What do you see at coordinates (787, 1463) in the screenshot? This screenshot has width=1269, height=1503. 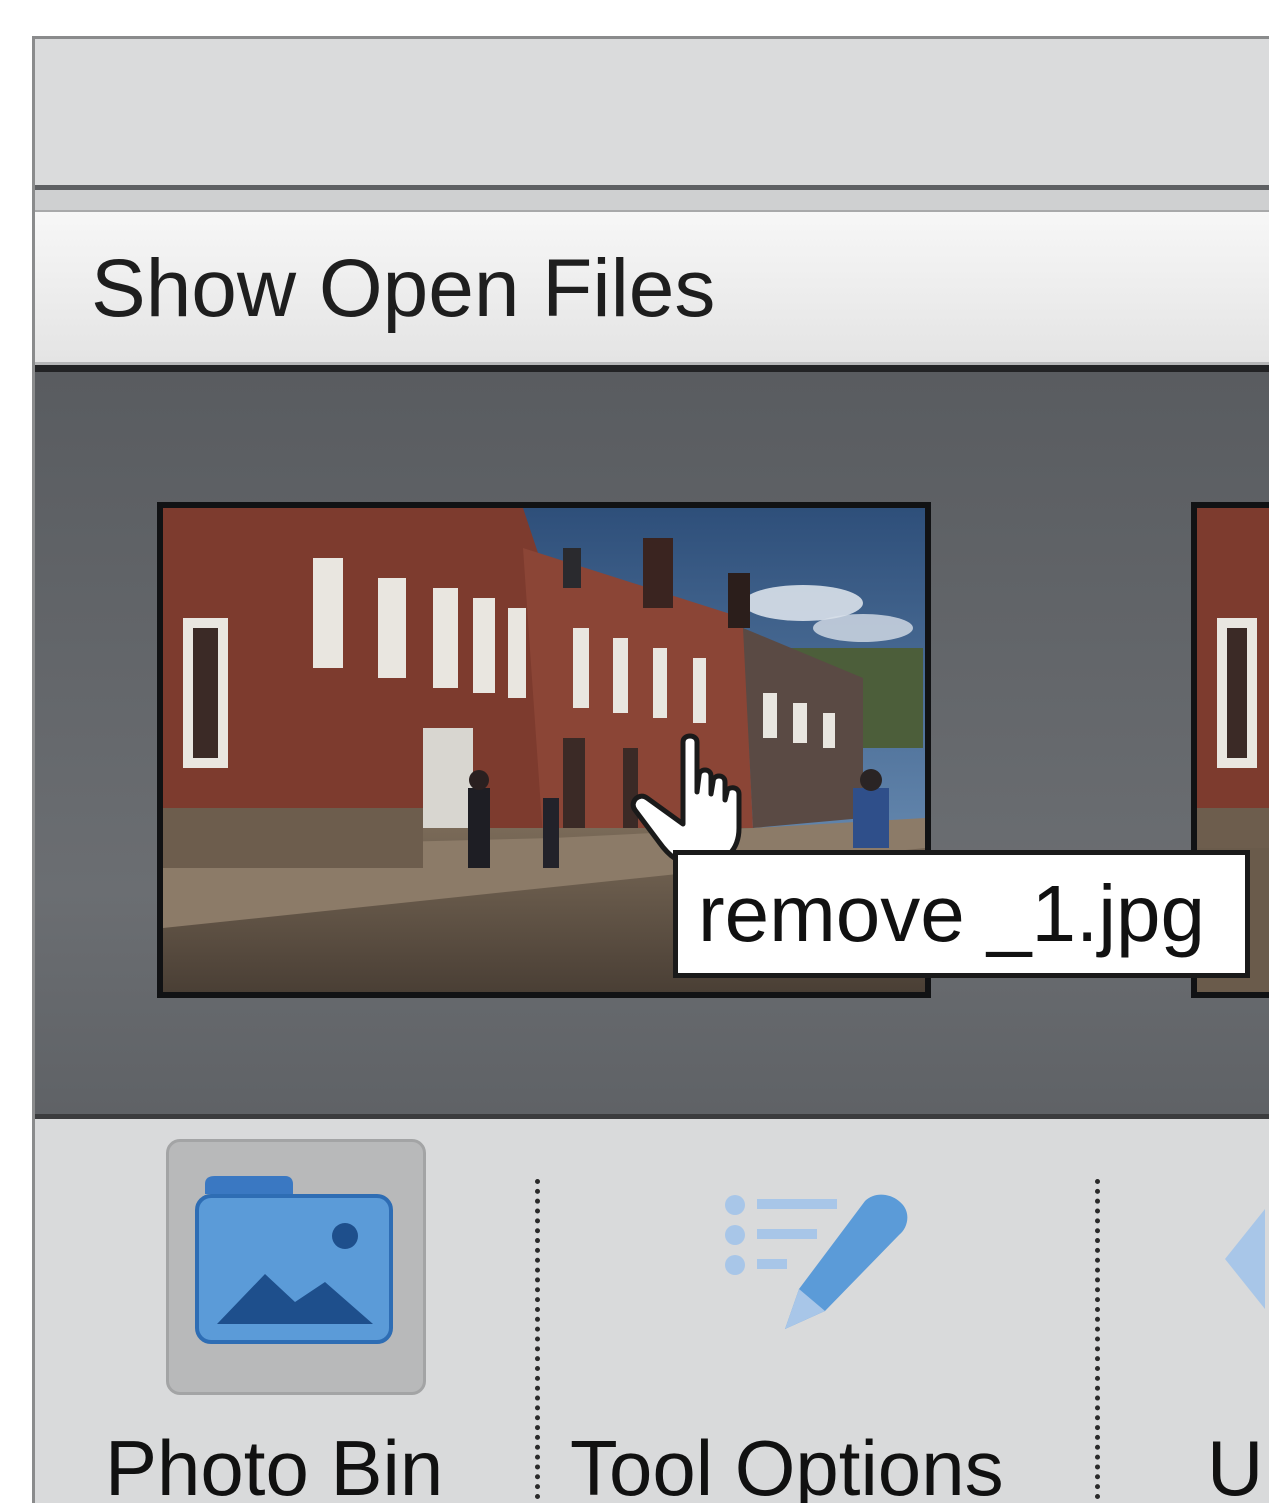 I see `tool-options-label: Tool Options` at bounding box center [787, 1463].